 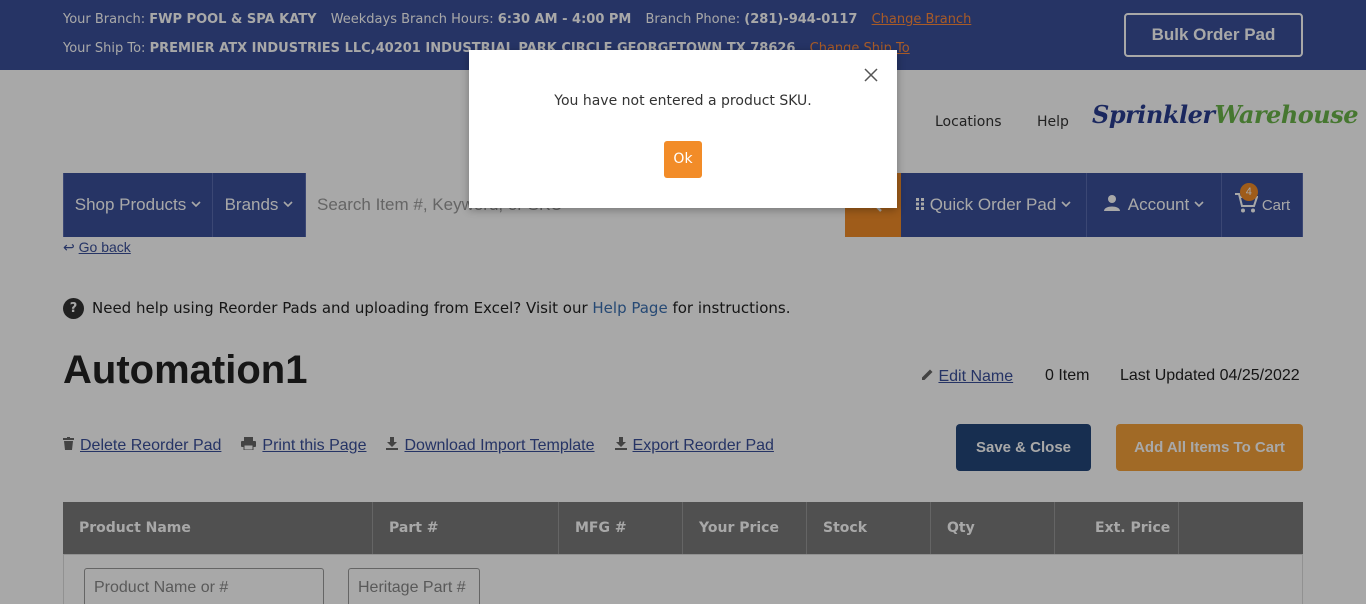 I want to click on ok-button: Ok, so click(x=683, y=159).